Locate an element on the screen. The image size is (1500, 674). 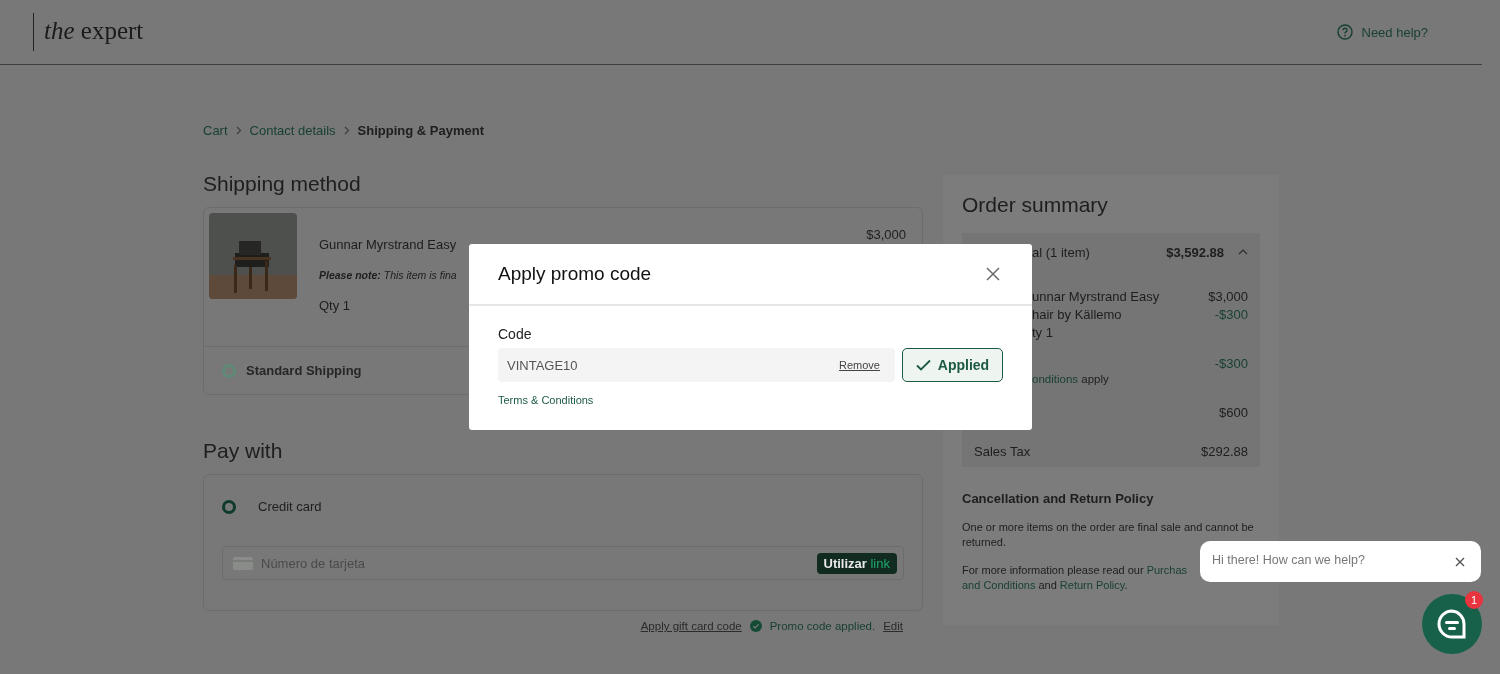
link-pay-button: Utilizar link is located at coordinates (856, 563).